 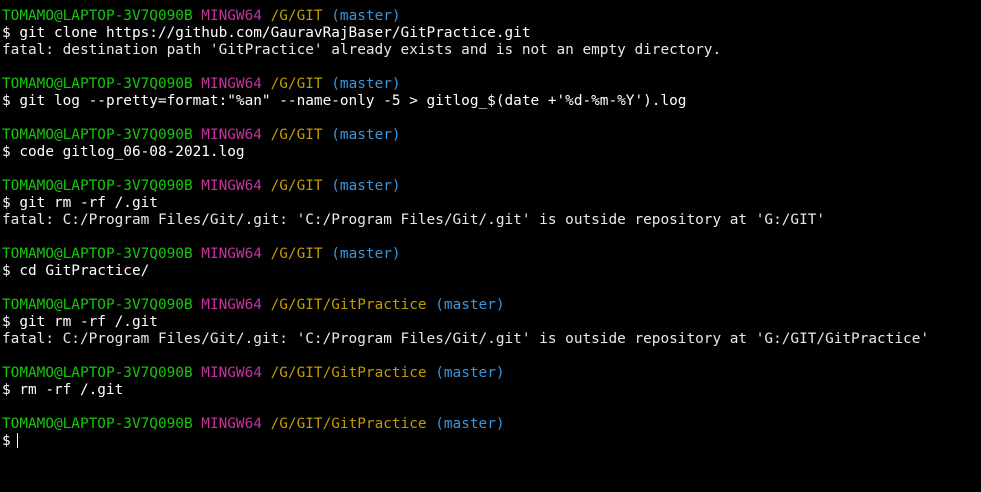 I want to click on command-line: $ rm -rf /.git, so click(x=63, y=390).